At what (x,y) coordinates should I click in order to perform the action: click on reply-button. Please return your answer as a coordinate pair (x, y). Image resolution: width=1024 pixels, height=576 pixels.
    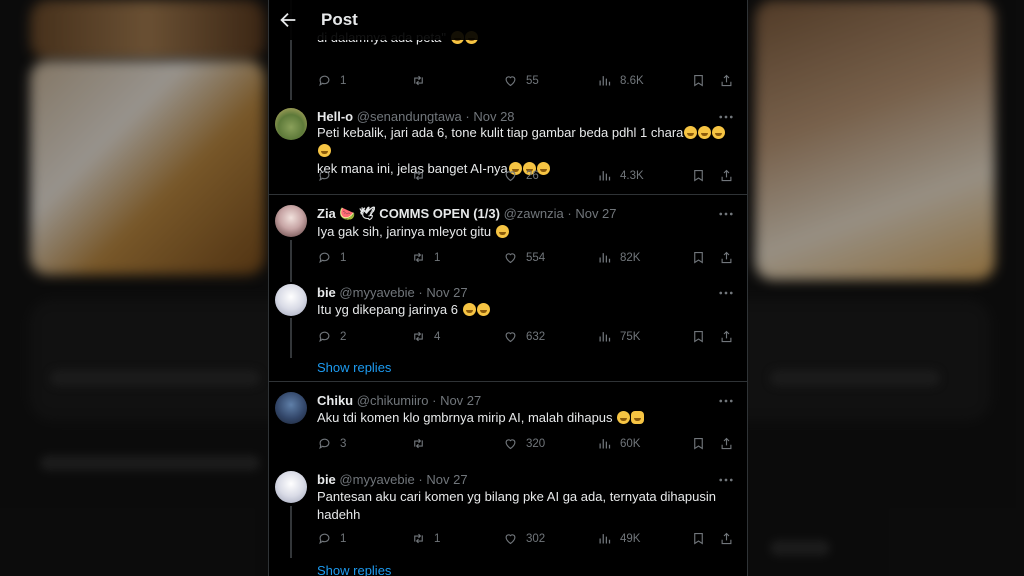
    Looking at the image, I should click on (328, 175).